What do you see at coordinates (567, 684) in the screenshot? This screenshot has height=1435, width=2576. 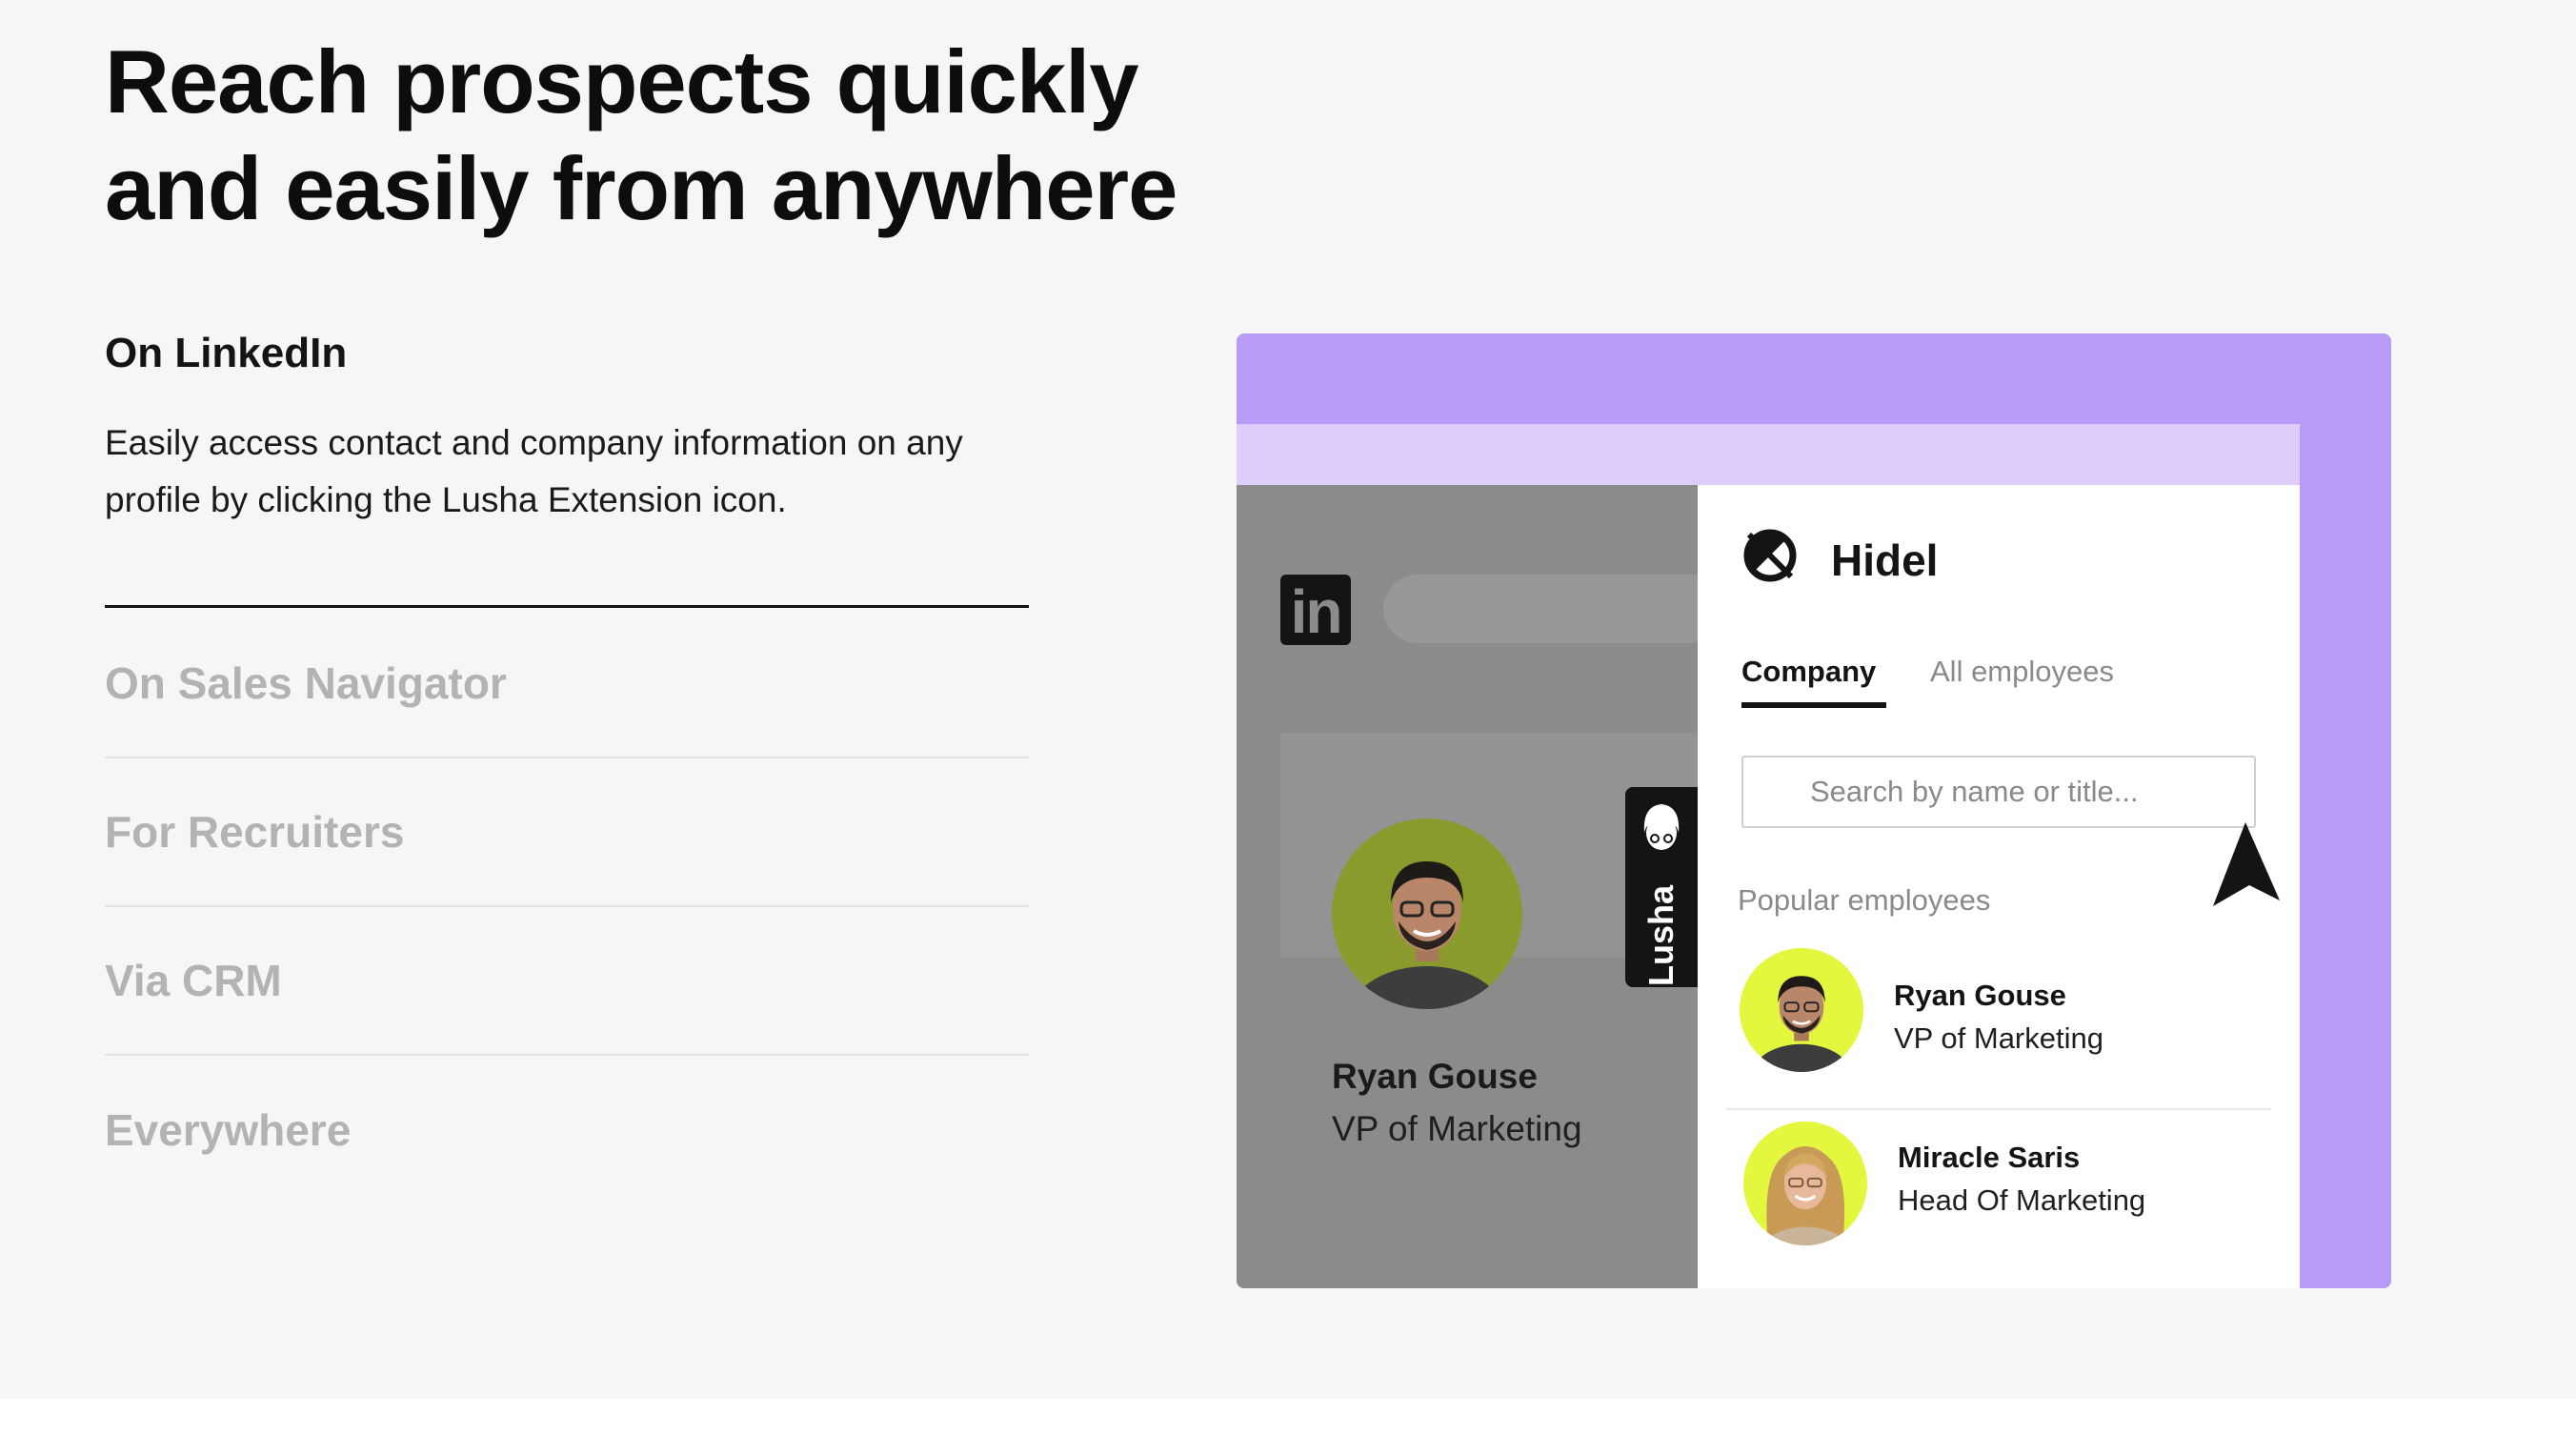 I see `feature-item-sales-navigator: On Sales Navigator` at bounding box center [567, 684].